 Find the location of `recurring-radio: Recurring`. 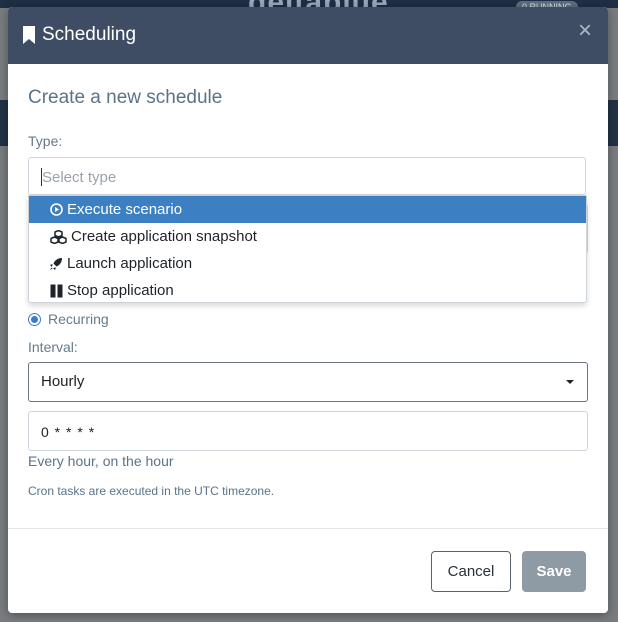

recurring-radio: Recurring is located at coordinates (68, 319).